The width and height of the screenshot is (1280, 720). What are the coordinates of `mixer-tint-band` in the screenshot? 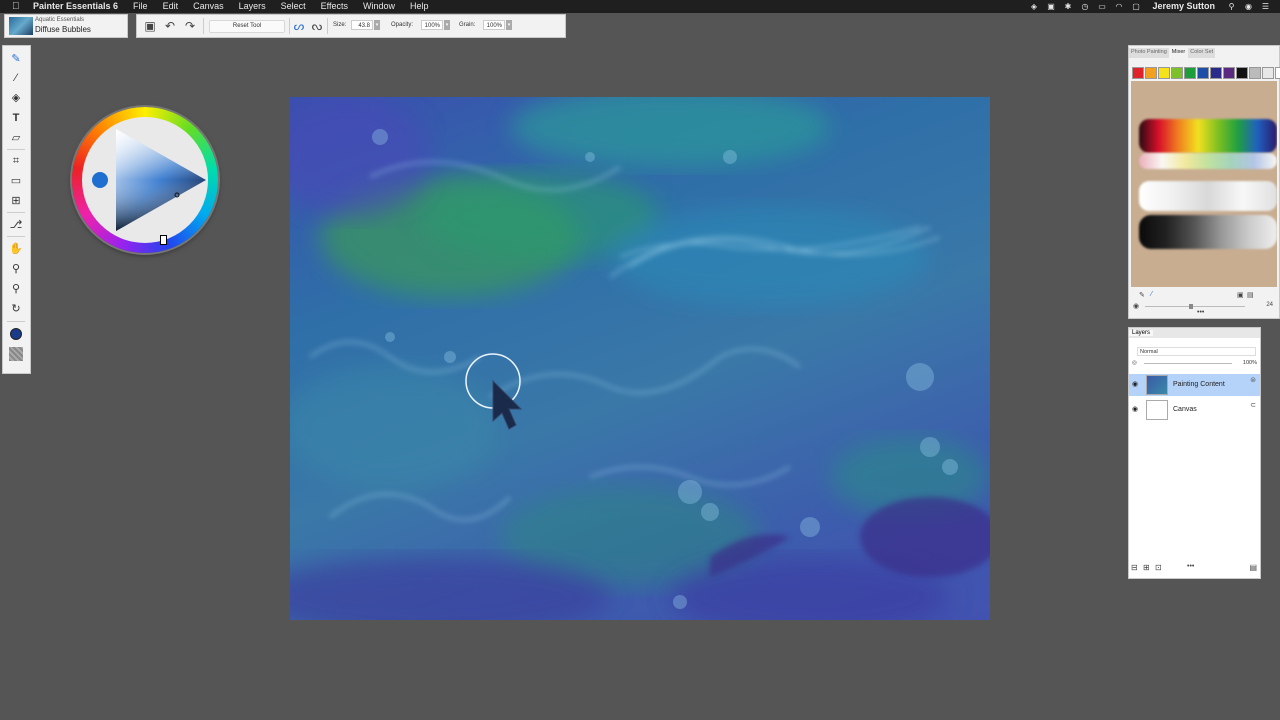 It's located at (1208, 161).